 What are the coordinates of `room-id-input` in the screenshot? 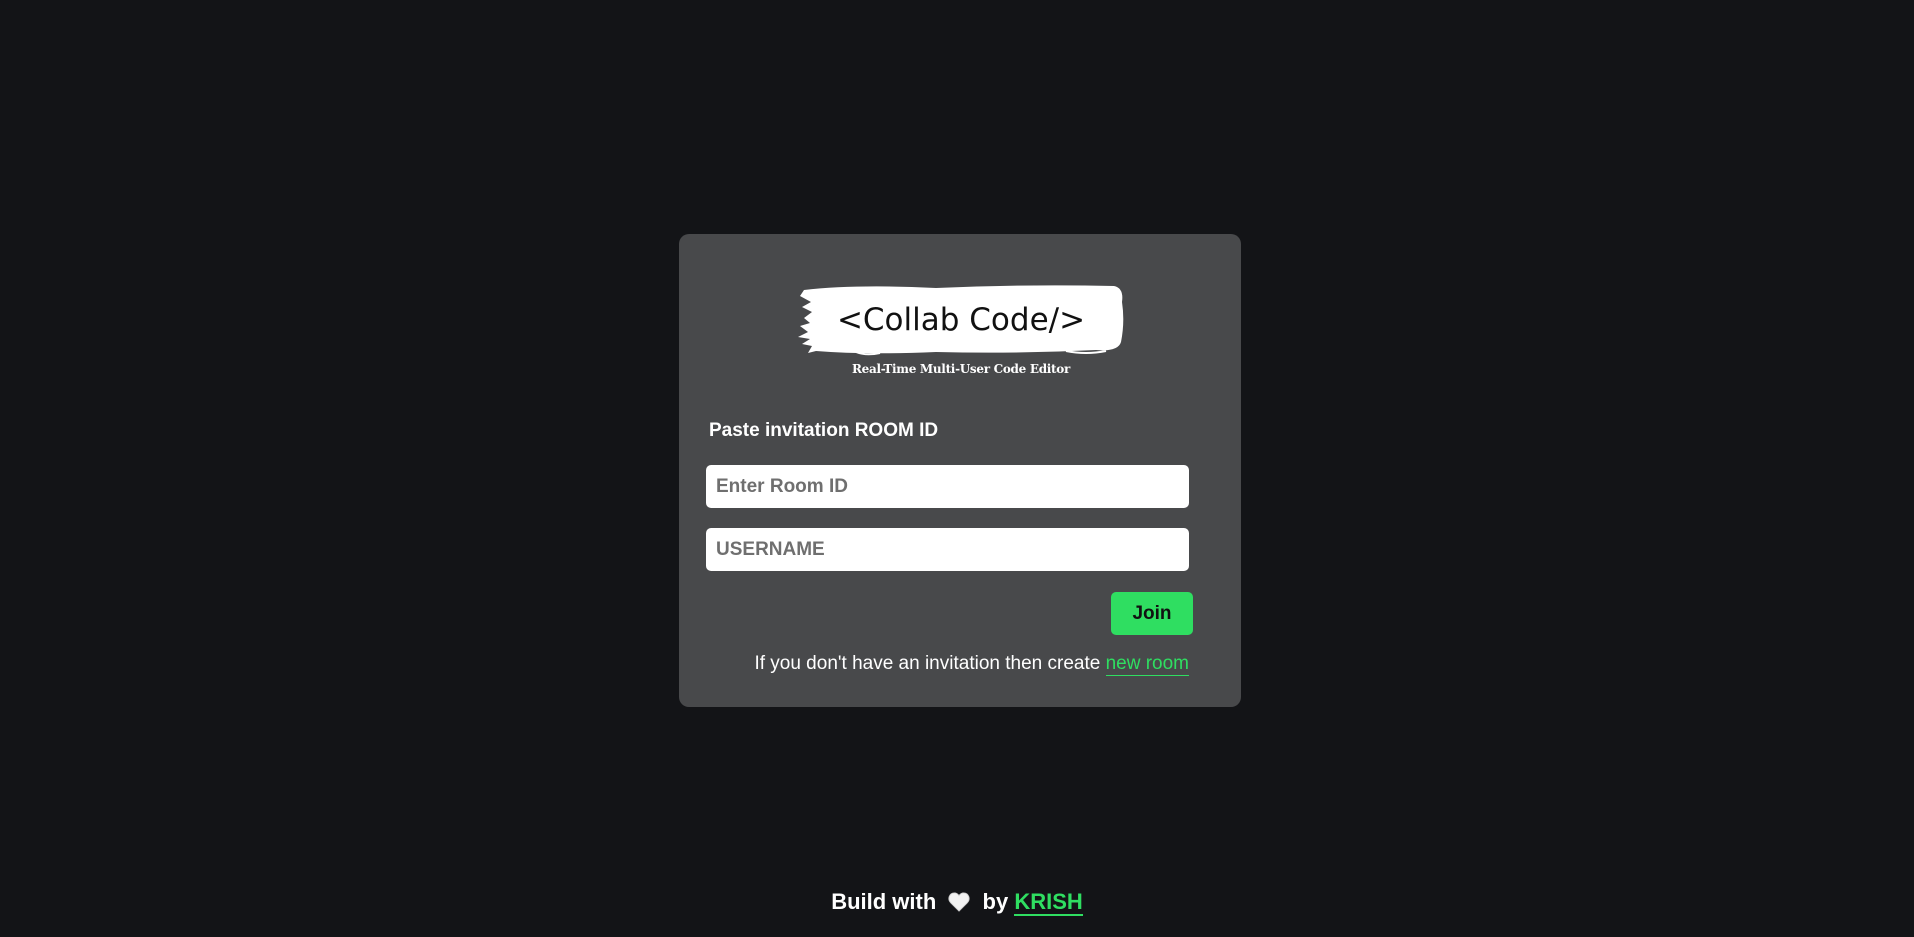 It's located at (947, 486).